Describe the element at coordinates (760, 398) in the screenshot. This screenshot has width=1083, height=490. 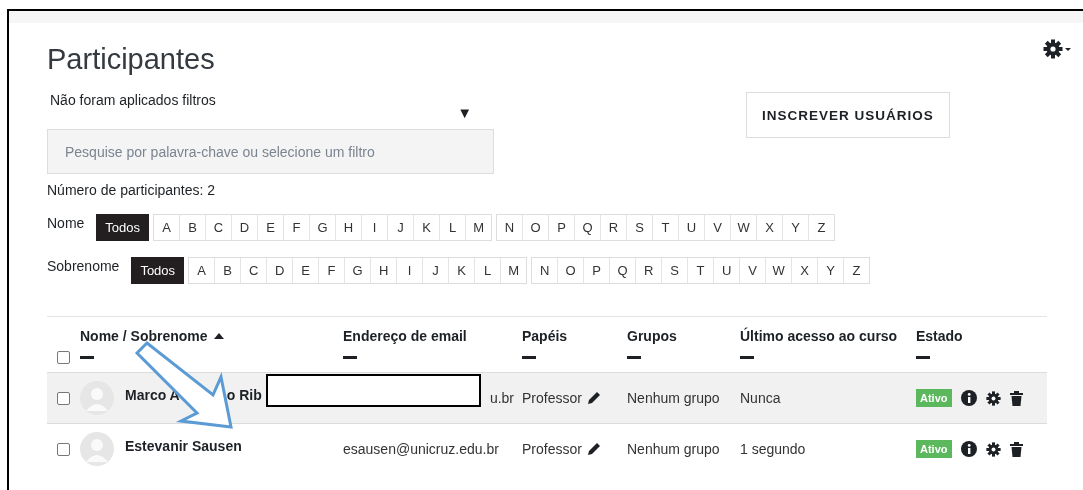
I see `last-access-text: Nunca` at that location.